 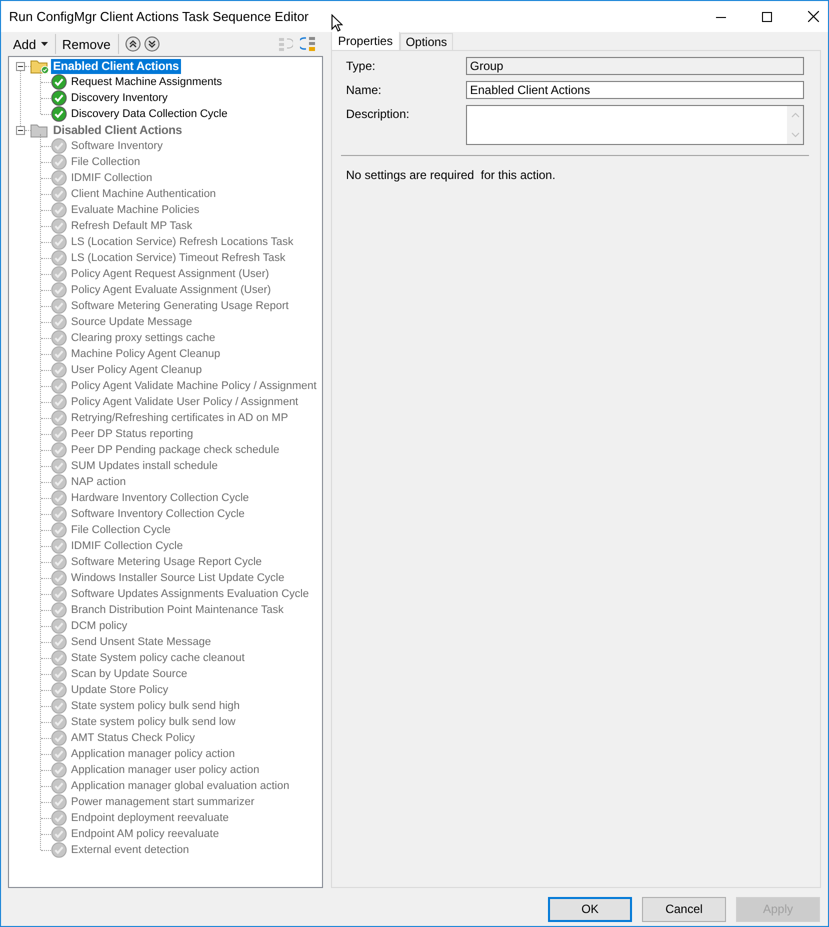 What do you see at coordinates (163, 802) in the screenshot?
I see `tree-item: Power management start summarizer` at bounding box center [163, 802].